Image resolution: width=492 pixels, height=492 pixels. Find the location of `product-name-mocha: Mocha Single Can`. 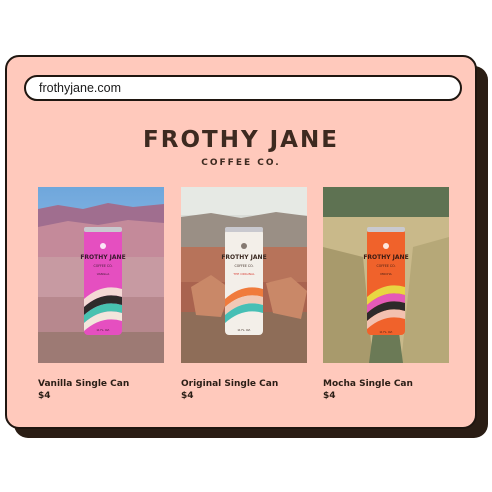

product-name-mocha: Mocha Single Can is located at coordinates (386, 384).